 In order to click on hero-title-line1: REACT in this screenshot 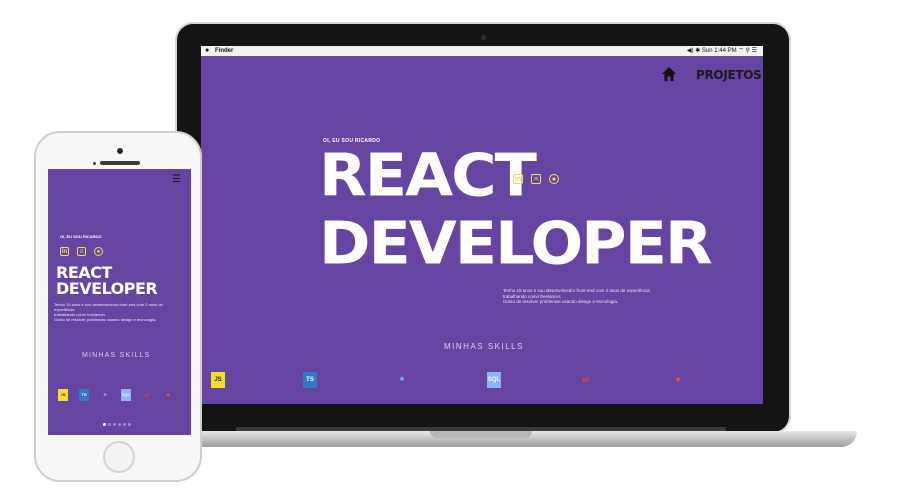, I will do `click(428, 175)`.